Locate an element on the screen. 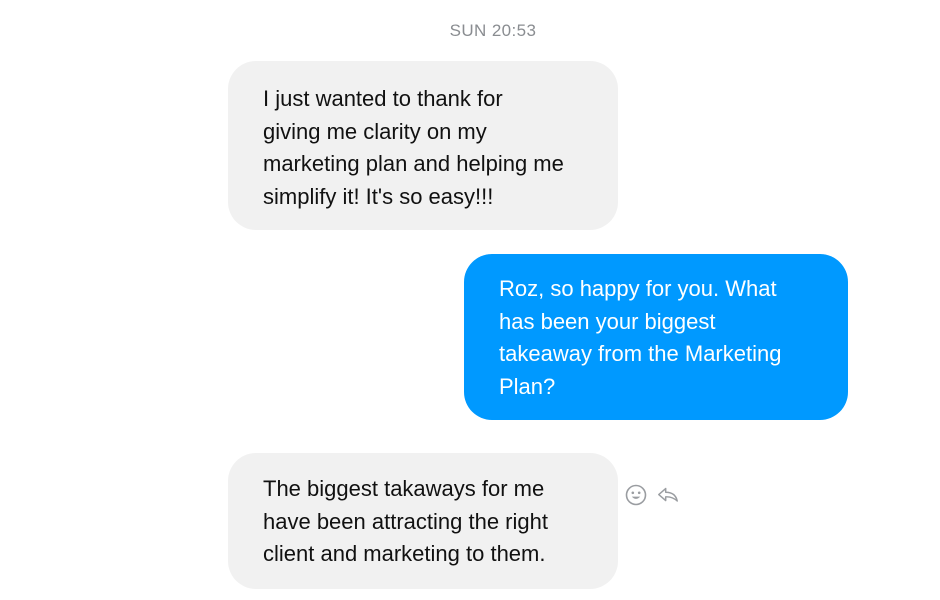  message-actions is located at coordinates (652, 495).